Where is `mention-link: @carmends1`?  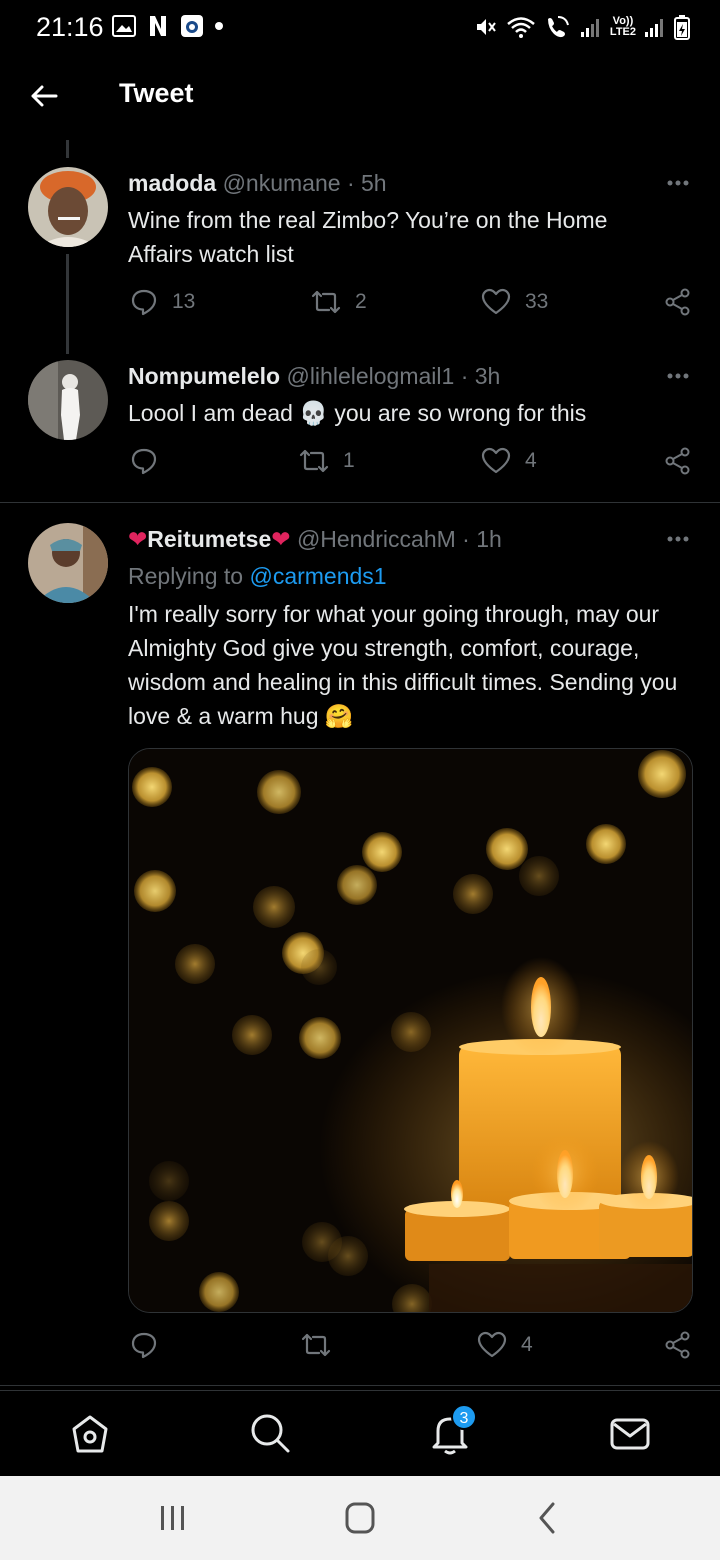 mention-link: @carmends1 is located at coordinates (317, 576).